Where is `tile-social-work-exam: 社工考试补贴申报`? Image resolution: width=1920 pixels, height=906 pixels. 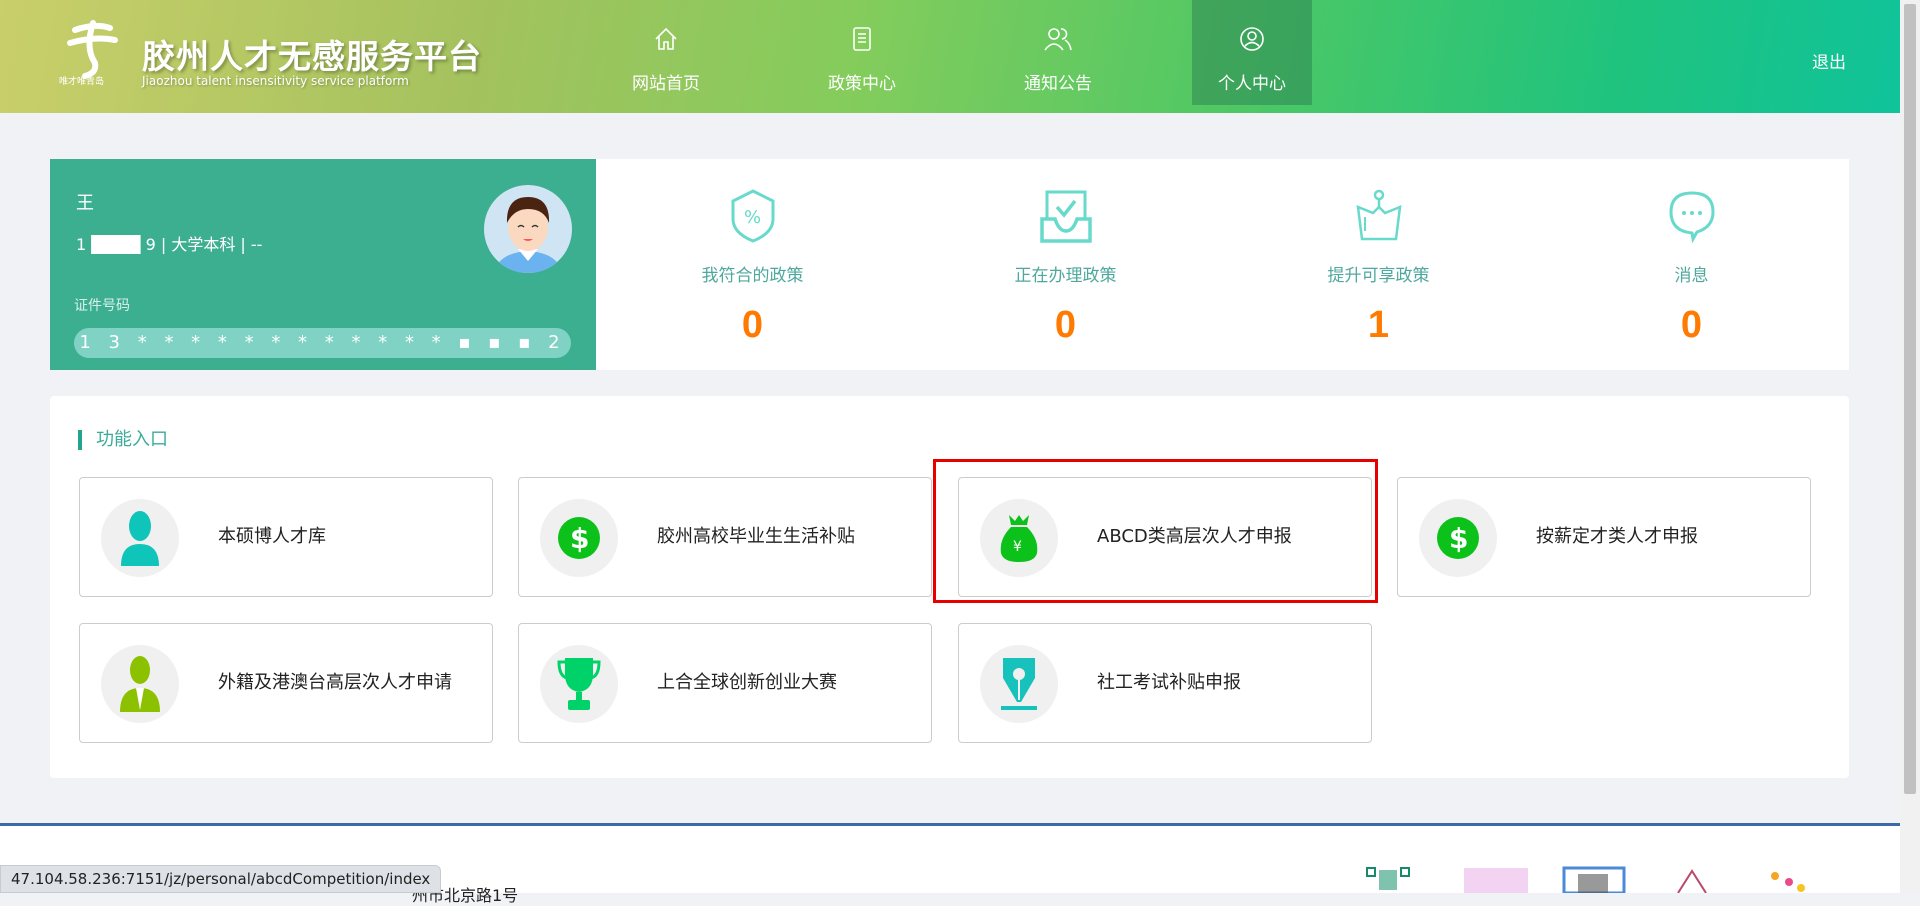 tile-social-work-exam: 社工考试补贴申报 is located at coordinates (1165, 683).